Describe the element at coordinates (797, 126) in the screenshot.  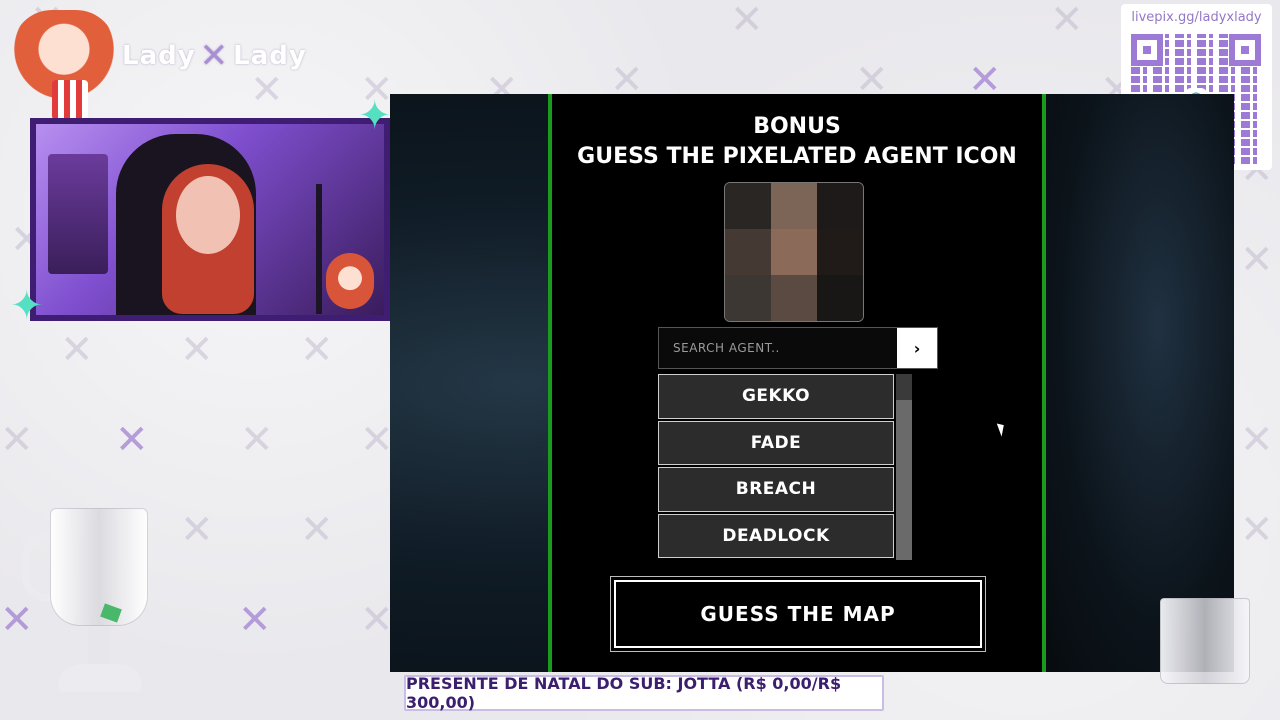
I see `bonus-label: BONUS` at that location.